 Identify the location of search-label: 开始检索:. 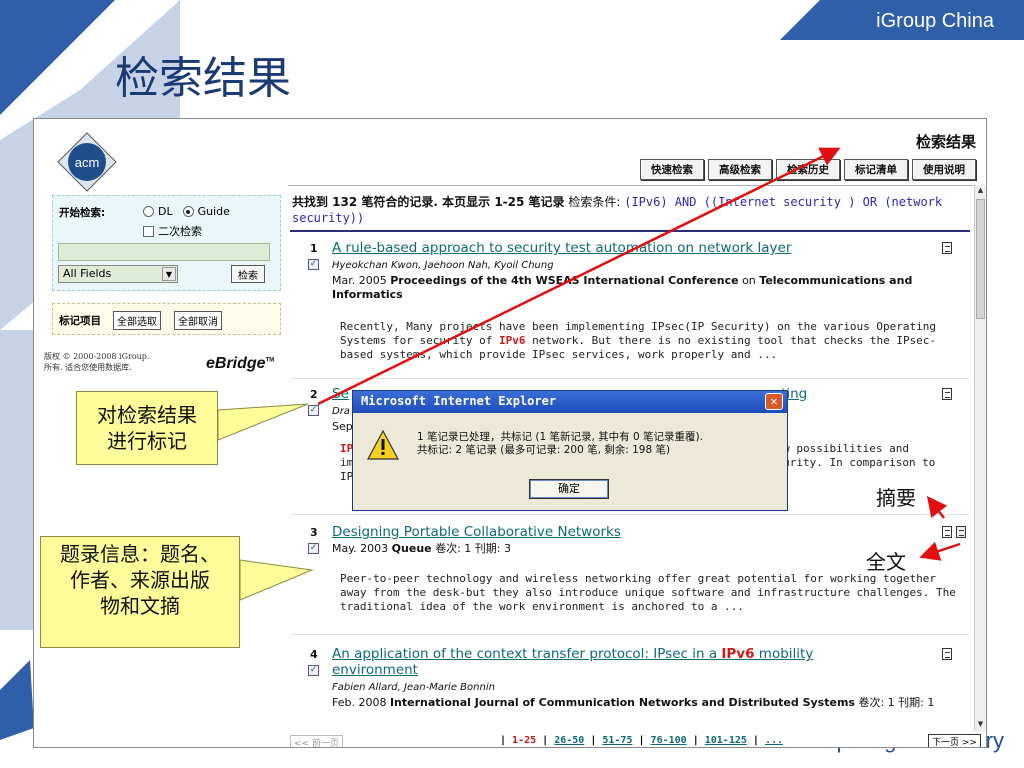
(82, 213).